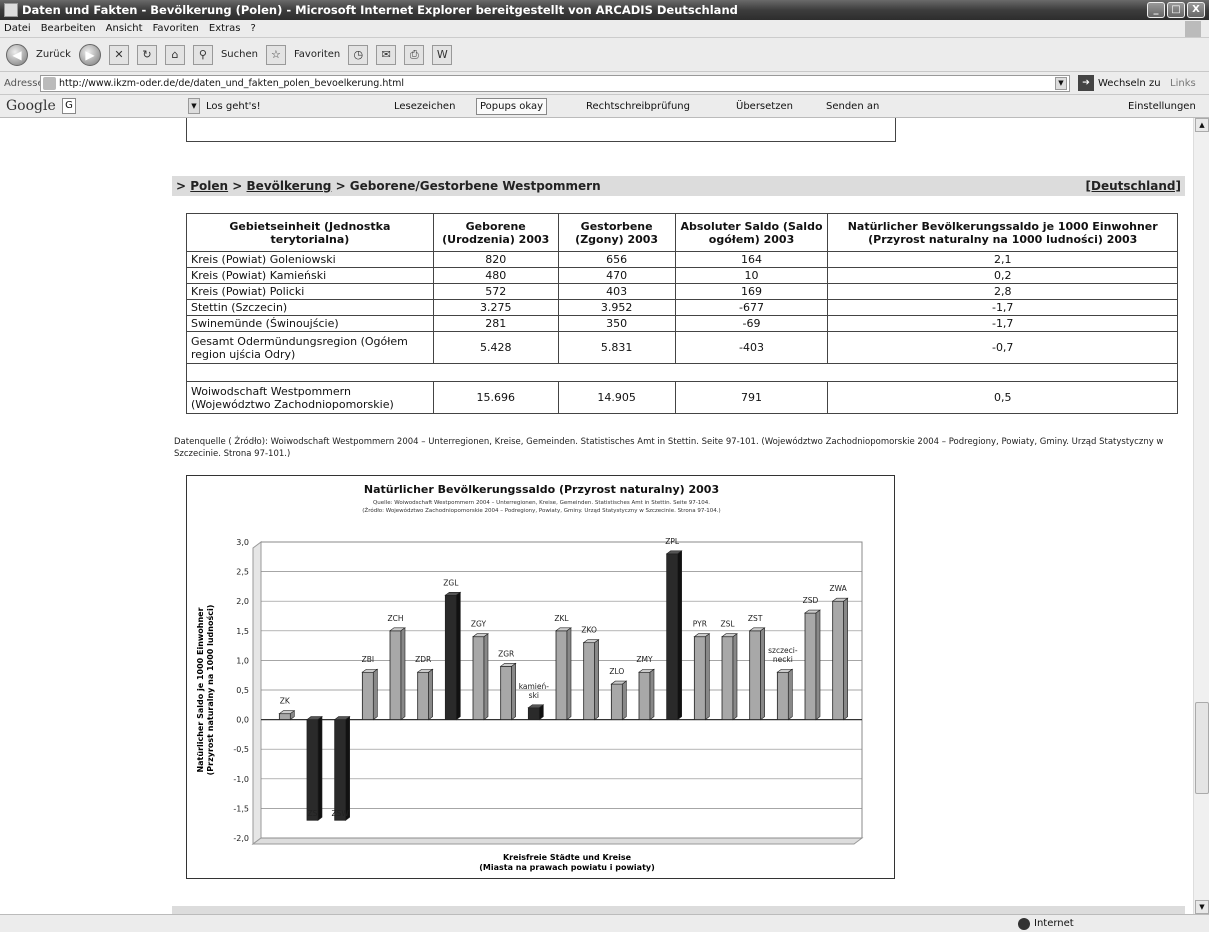 The height and width of the screenshot is (933, 1209). Describe the element at coordinates (69, 106) in the screenshot. I see `google-menu-icon: G` at that location.